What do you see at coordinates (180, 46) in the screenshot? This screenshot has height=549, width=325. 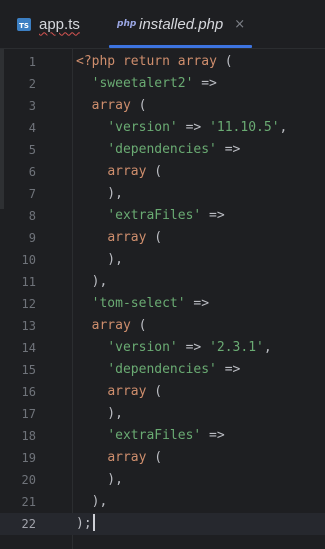 I see `active-tab-indicator` at bounding box center [180, 46].